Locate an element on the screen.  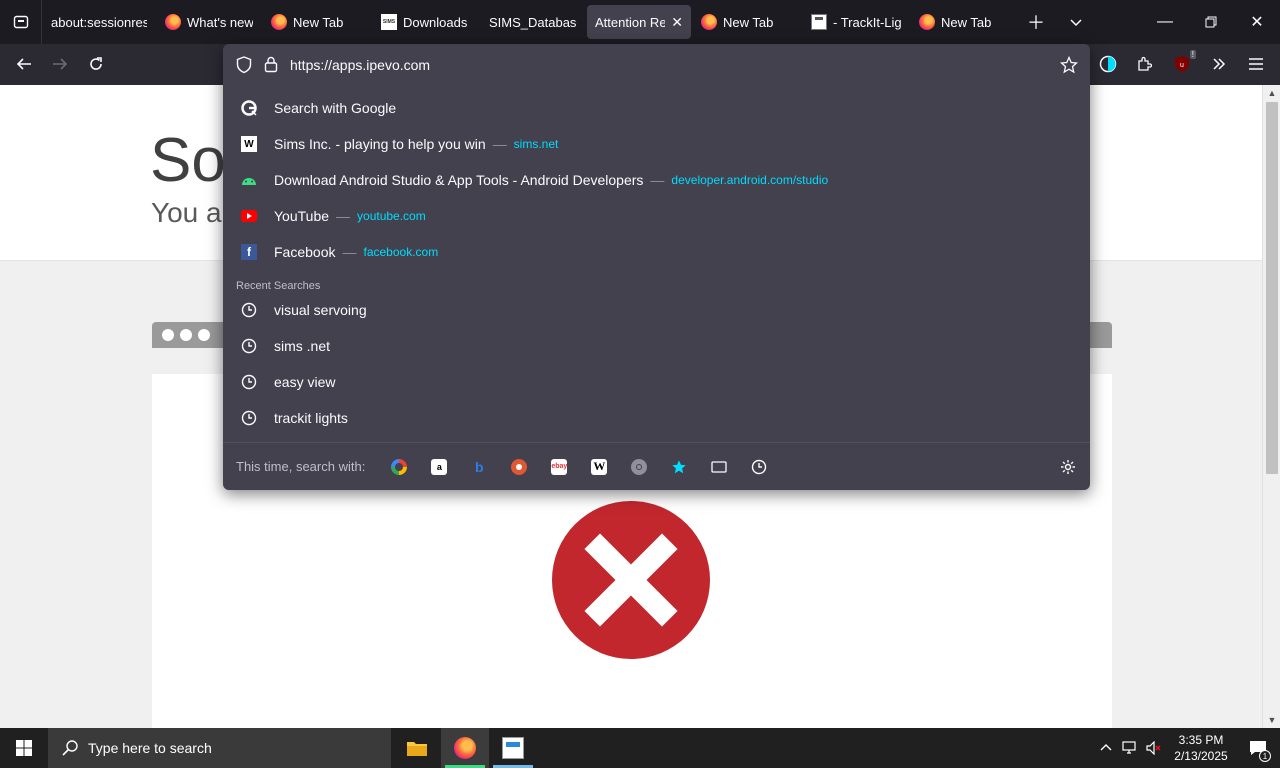
puzzle-icon is located at coordinates (1145, 63).